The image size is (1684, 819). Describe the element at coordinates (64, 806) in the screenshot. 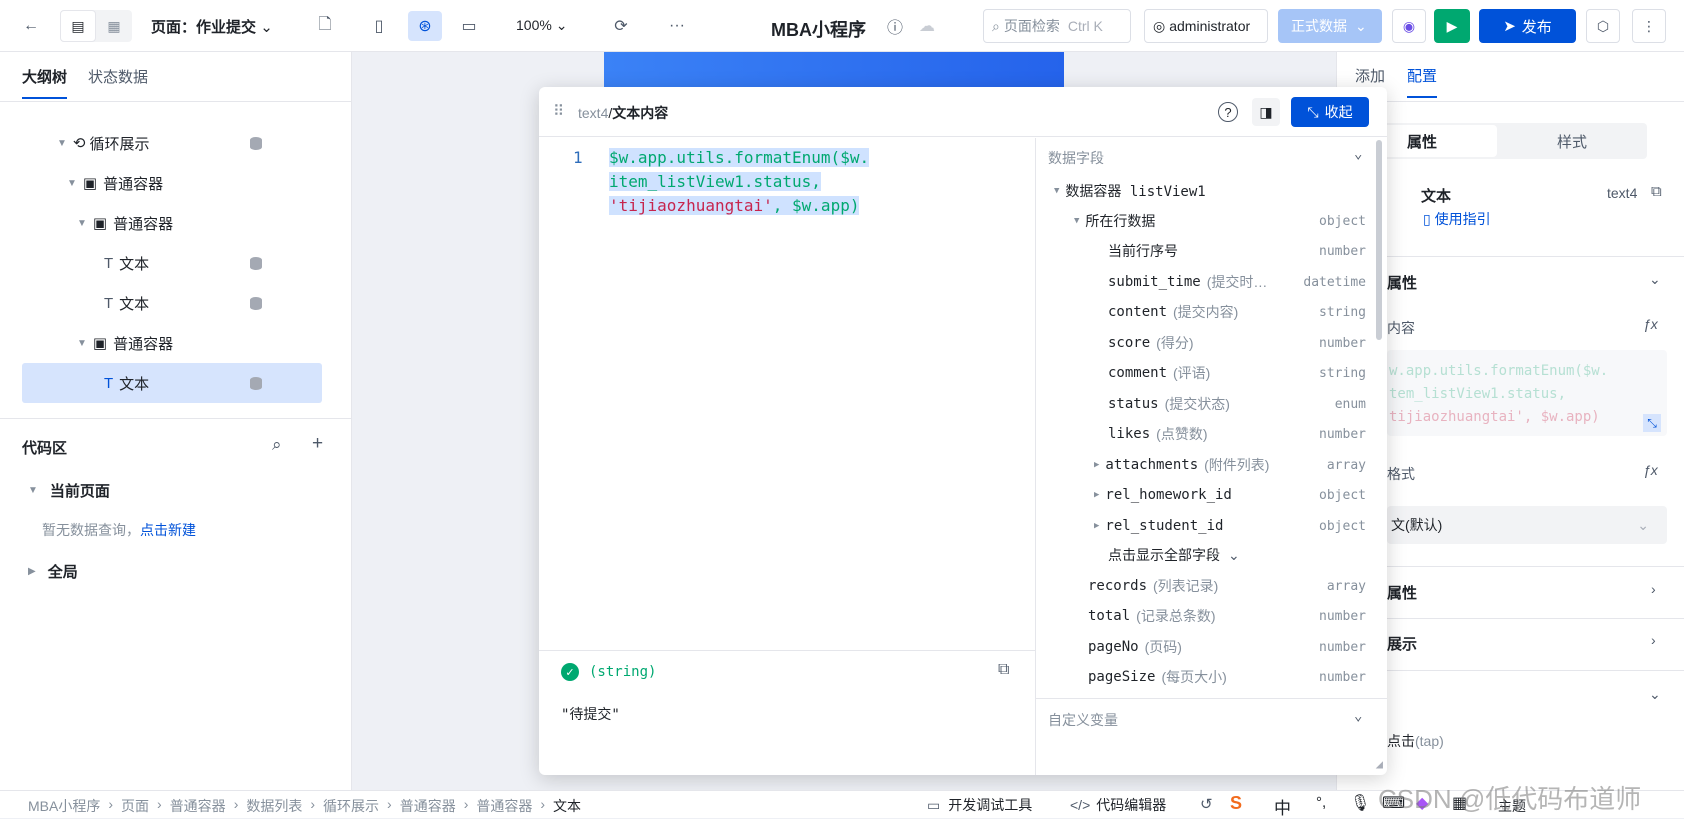

I see `breadcrumb-item: MBA小程序` at that location.